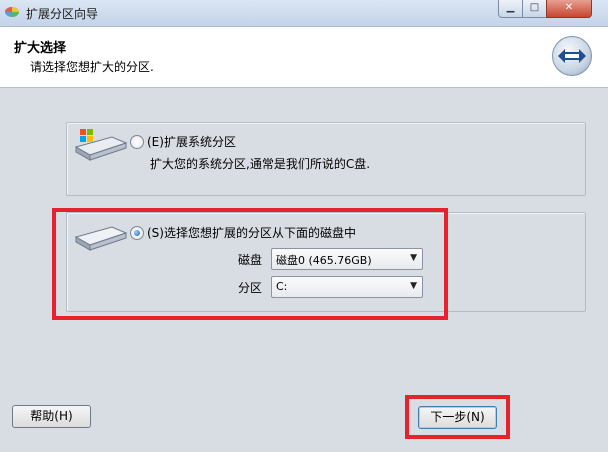  I want to click on disk-select-value: 磁盘0 (465.76GB), so click(324, 260).